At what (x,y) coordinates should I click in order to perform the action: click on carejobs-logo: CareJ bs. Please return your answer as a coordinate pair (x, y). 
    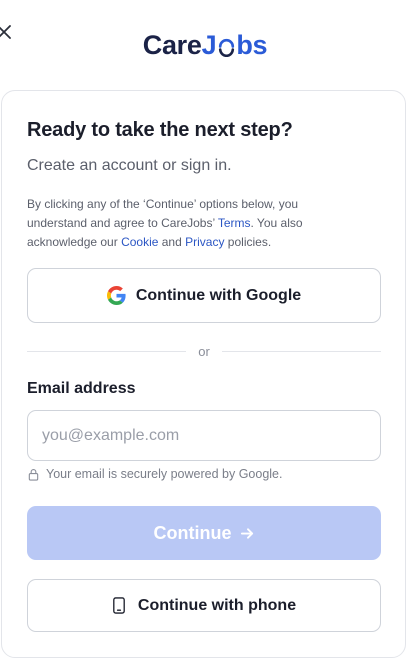
    Looking at the image, I should click on (205, 45).